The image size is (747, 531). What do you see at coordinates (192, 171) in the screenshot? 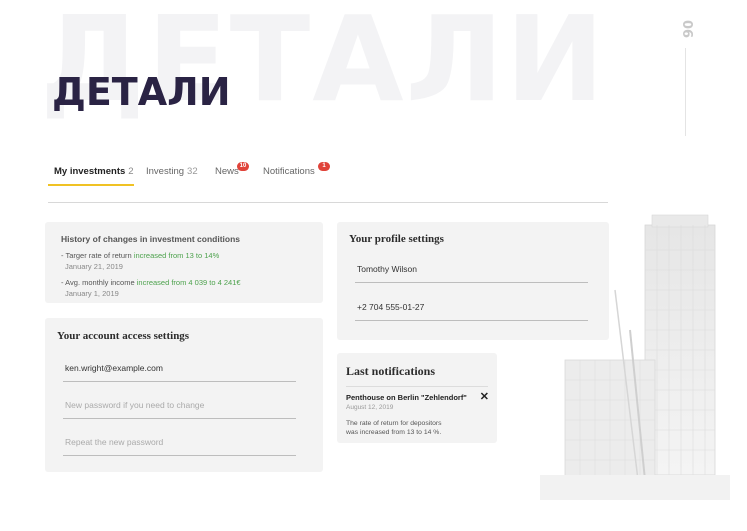
I see `tab-count: 32` at bounding box center [192, 171].